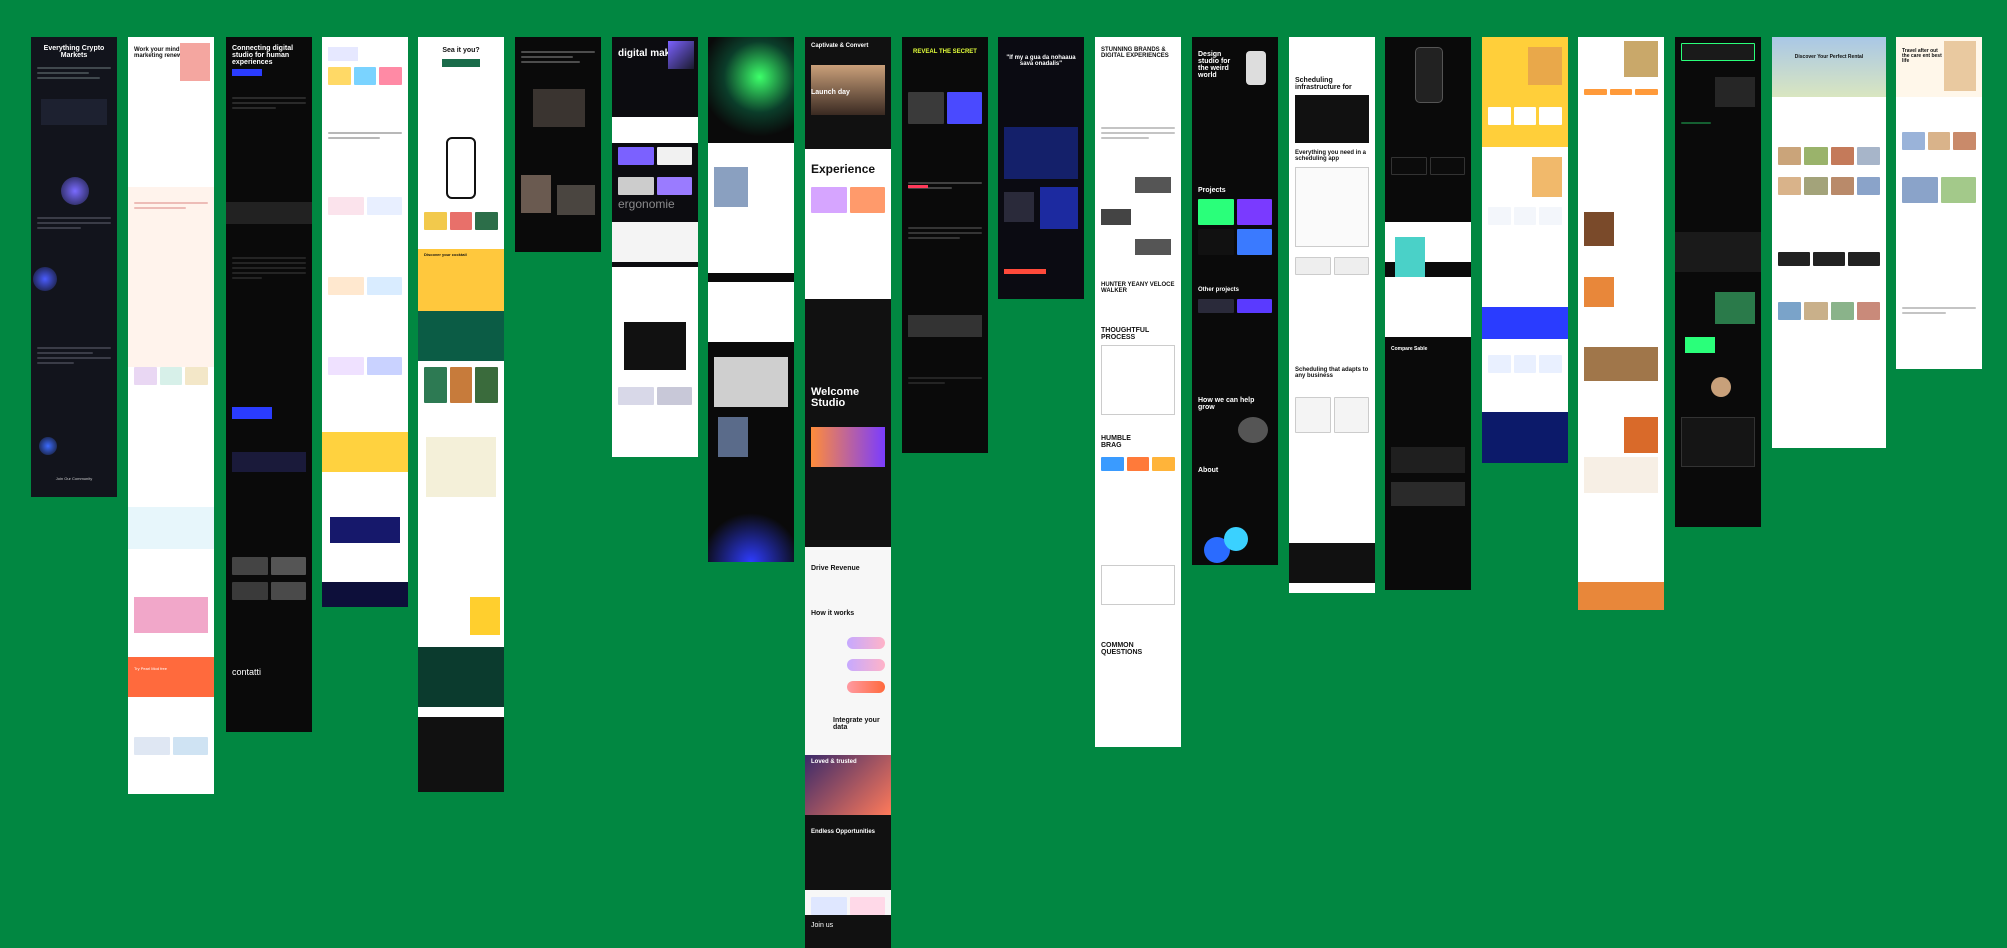 This screenshot has height=948, width=2007. Describe the element at coordinates (751, 299) in the screenshot. I see `thumbnail-gradient-site` at that location.